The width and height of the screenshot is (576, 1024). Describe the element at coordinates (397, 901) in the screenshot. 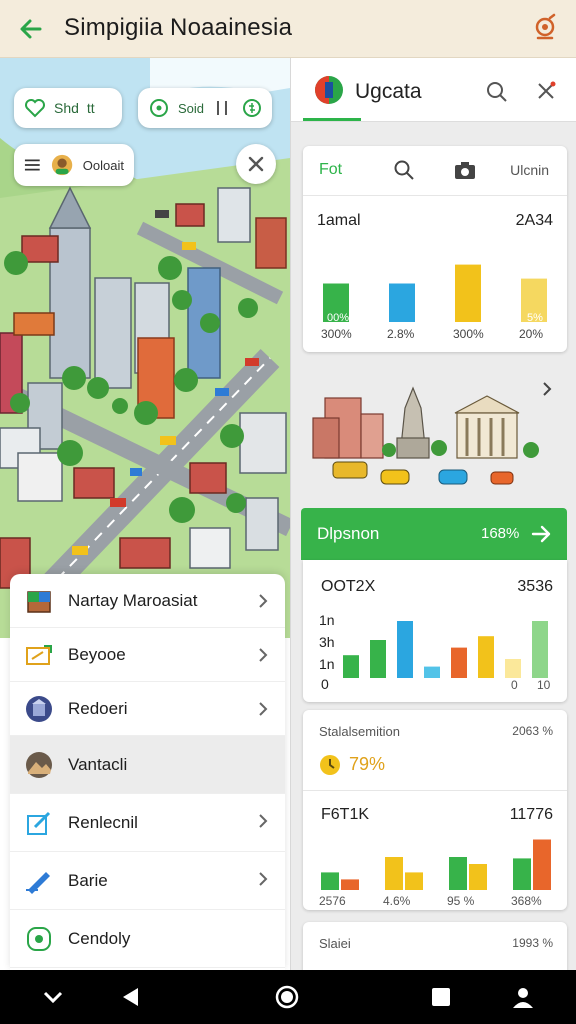

I see `x-axis-tick: 4.6%` at that location.